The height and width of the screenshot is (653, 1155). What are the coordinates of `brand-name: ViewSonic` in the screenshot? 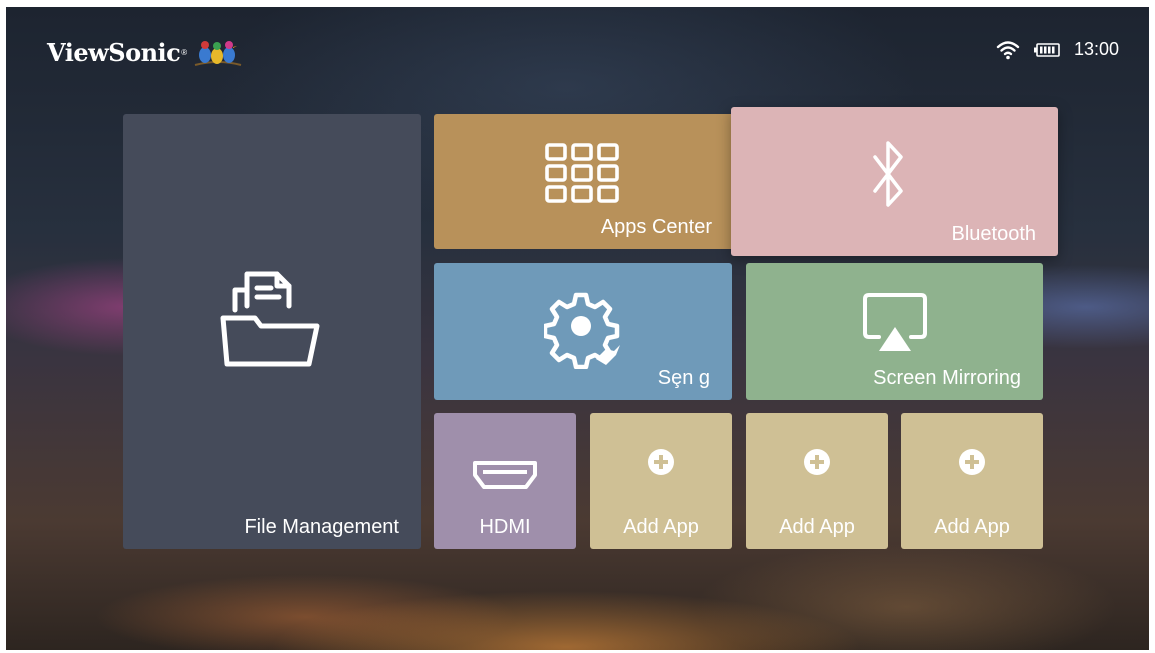 It's located at (114, 52).